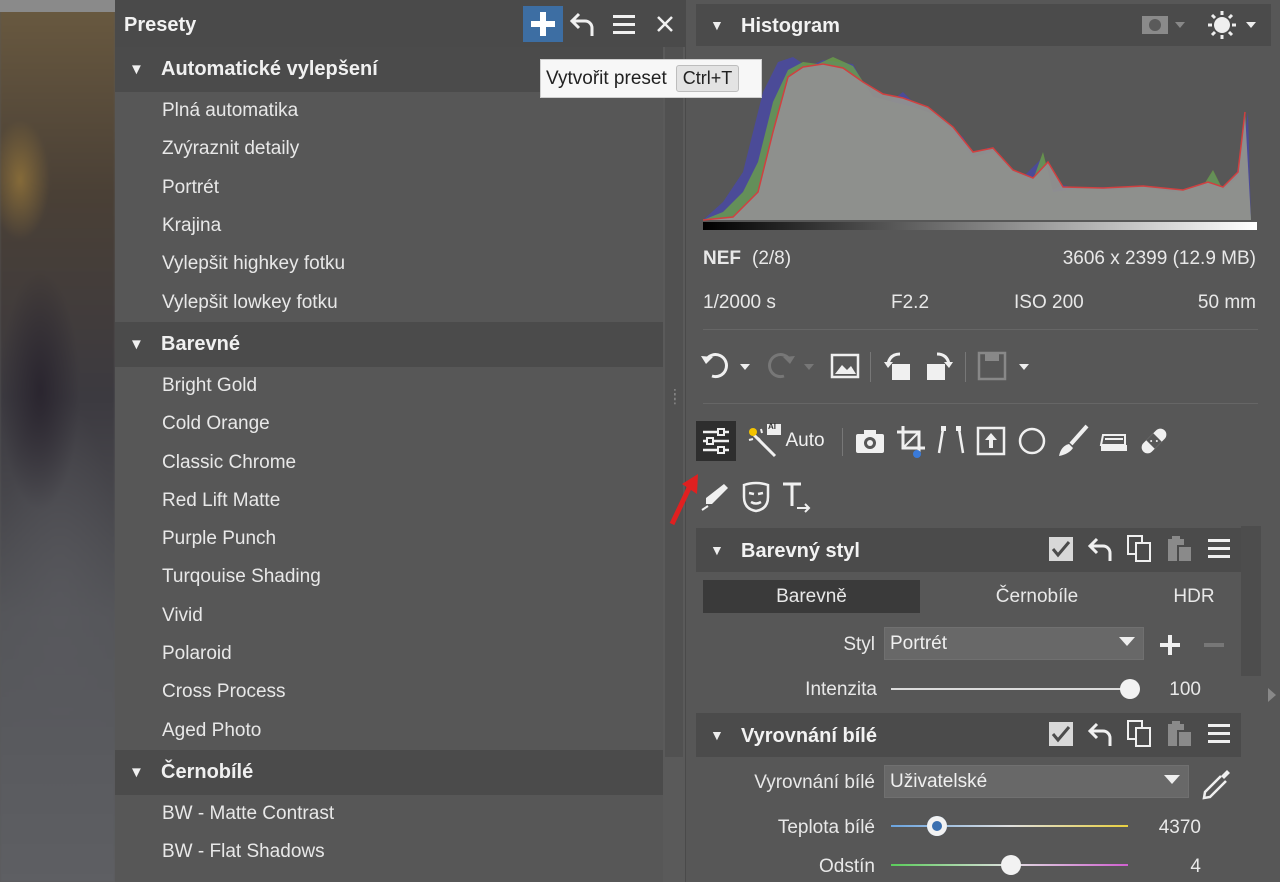 This screenshot has width=1280, height=882. Describe the element at coordinates (912, 442) in the screenshot. I see `crop-icon` at that location.